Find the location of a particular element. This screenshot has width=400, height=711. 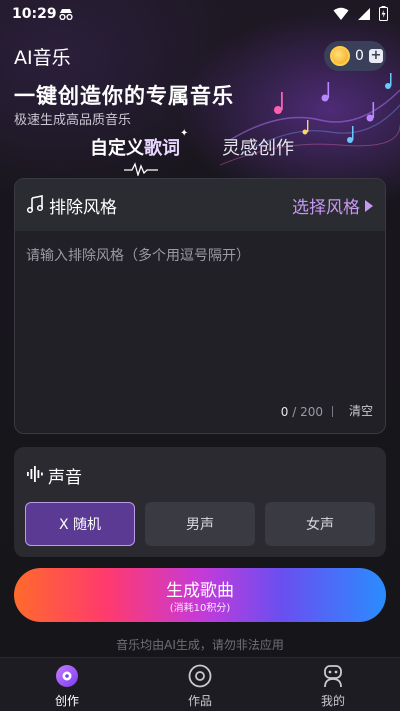

tab-custom-highlight: 歌词 is located at coordinates (162, 148).